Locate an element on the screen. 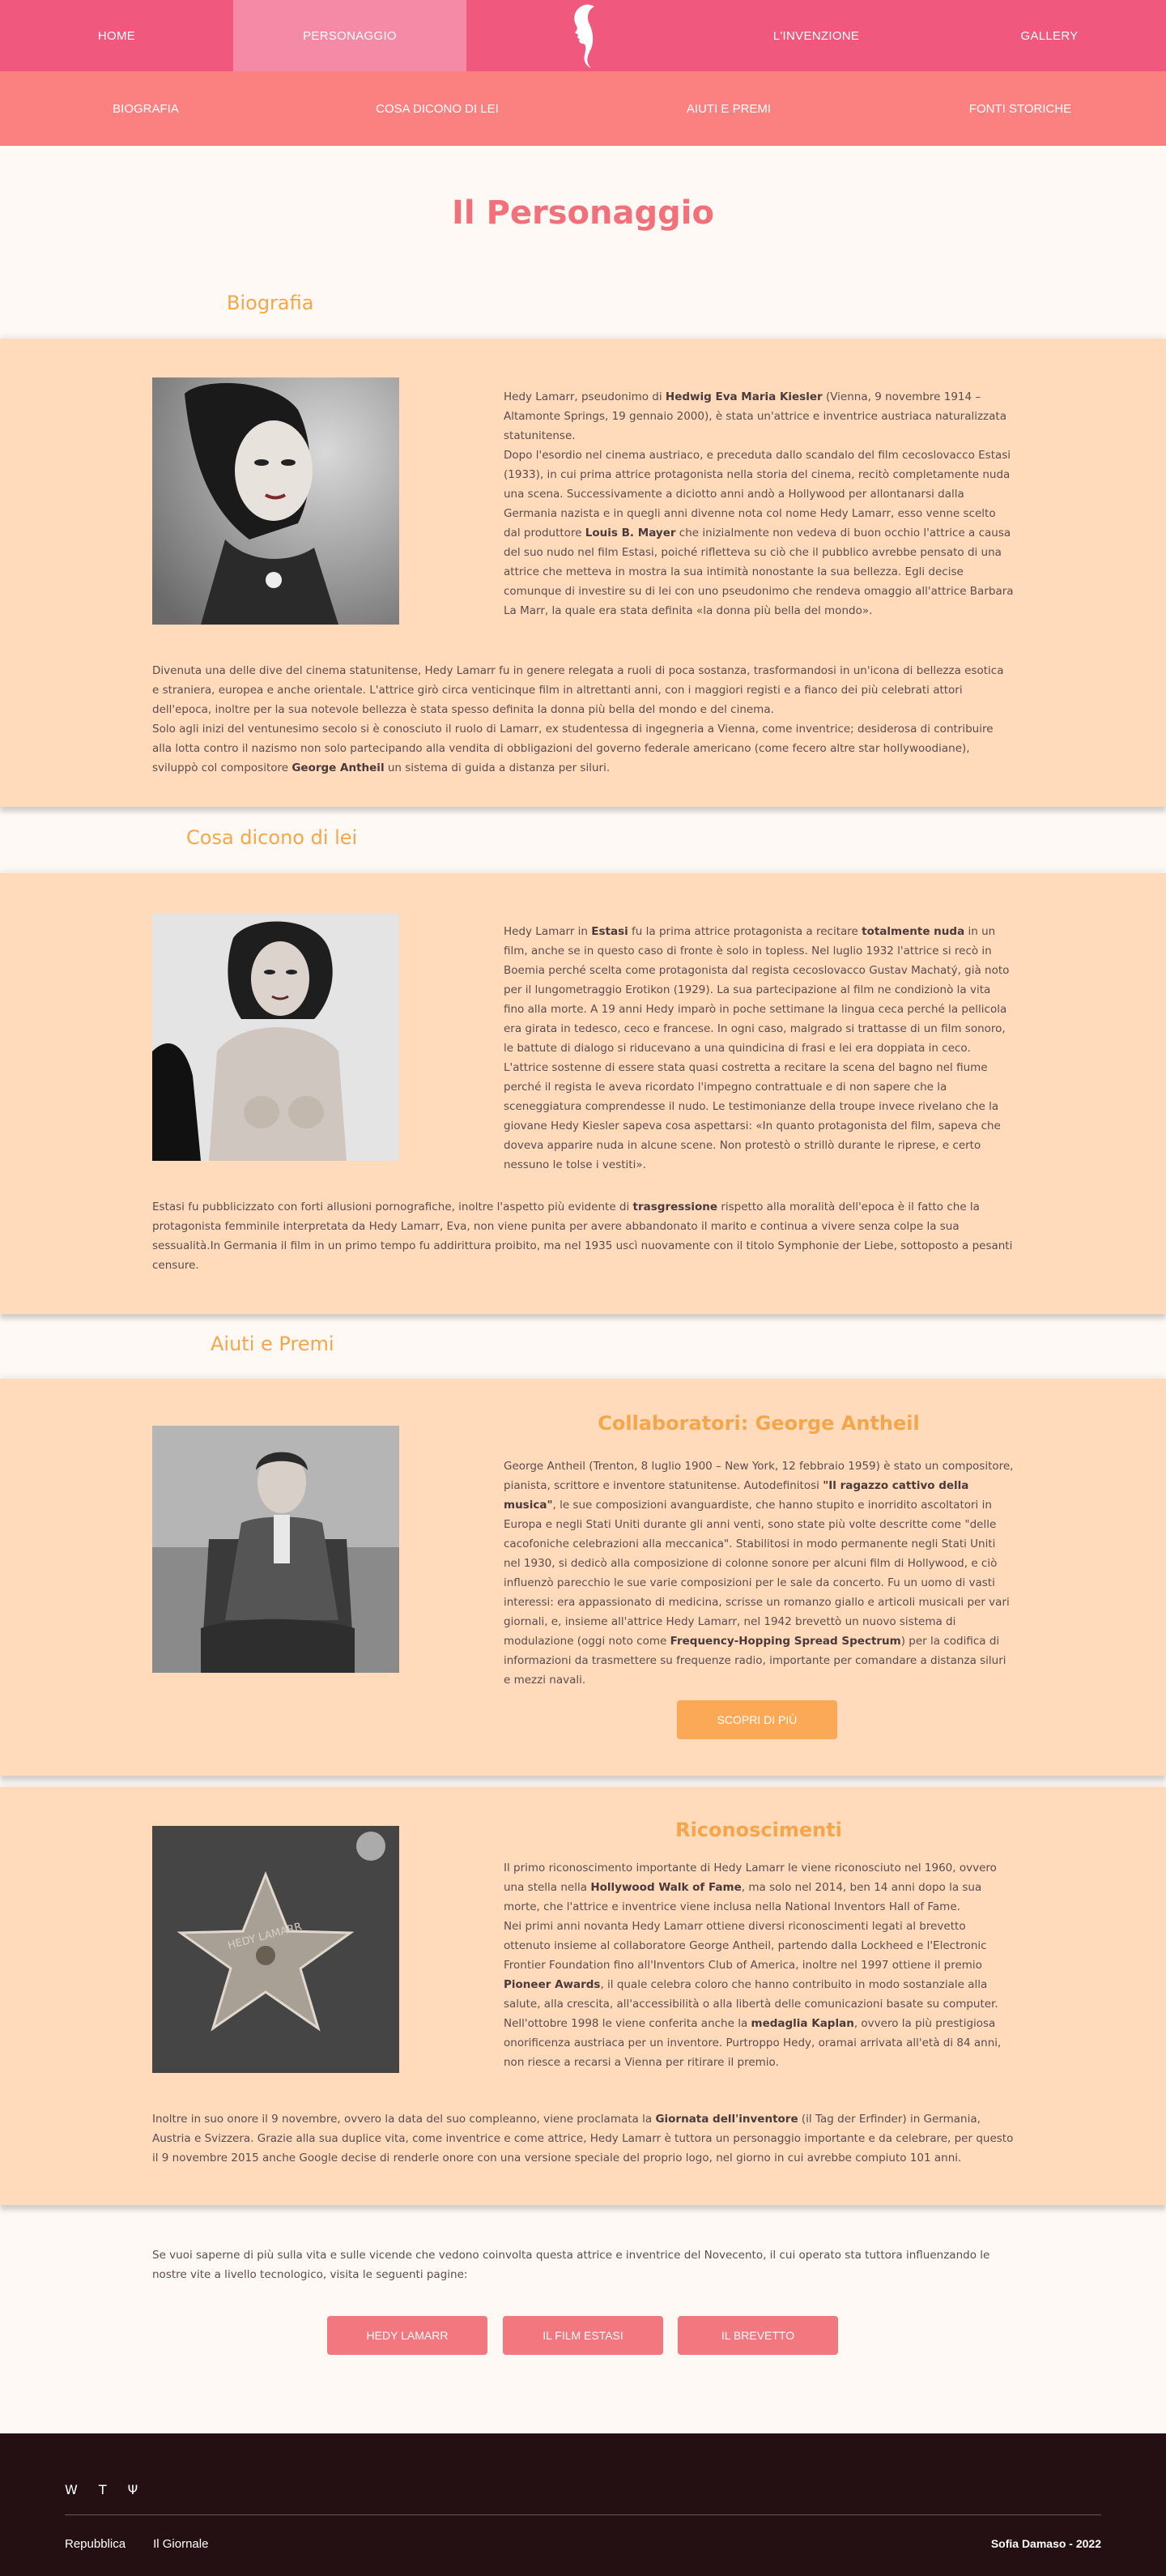 Image resolution: width=1166 pixels, height=2576 pixels. collaboratori-title: Collaboratori: George Antheil is located at coordinates (759, 1424).